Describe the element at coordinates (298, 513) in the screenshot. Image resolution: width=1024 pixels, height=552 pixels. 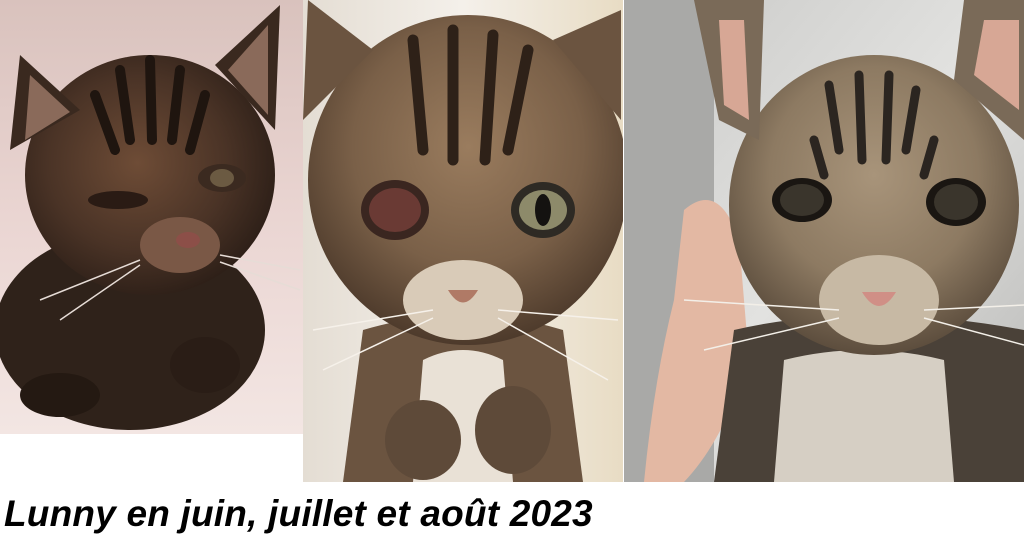
I see `photo-caption: Lunny en juin, juillet et août 2023` at that location.